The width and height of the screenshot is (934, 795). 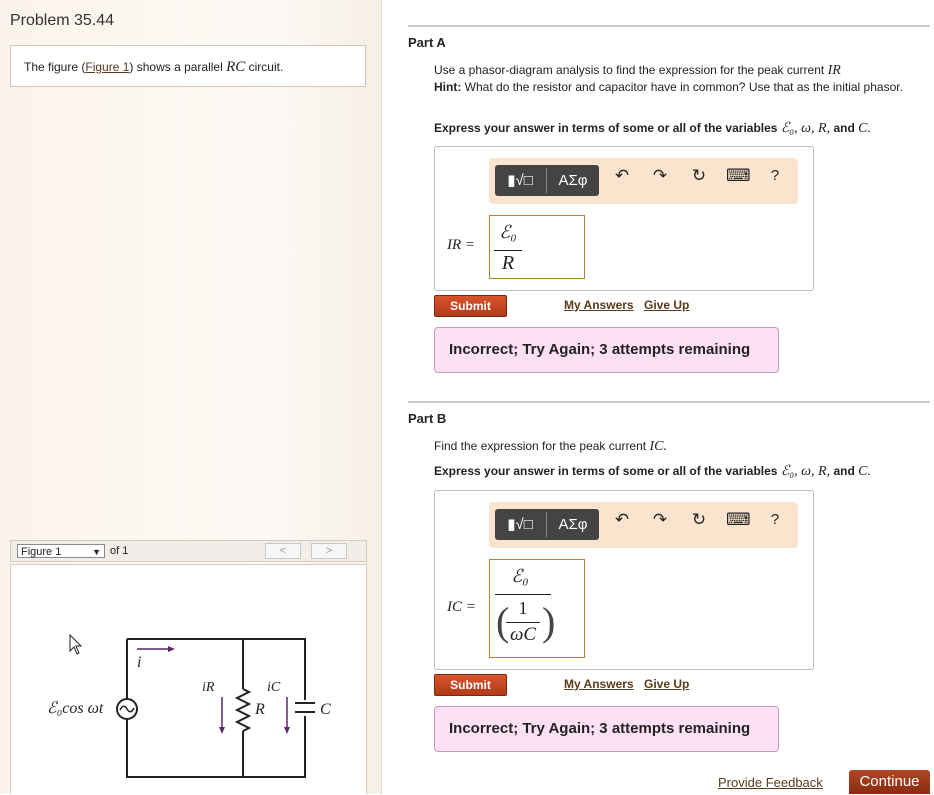 I want to click on source-label: ℰ₀cos ωt, so click(x=75, y=708).